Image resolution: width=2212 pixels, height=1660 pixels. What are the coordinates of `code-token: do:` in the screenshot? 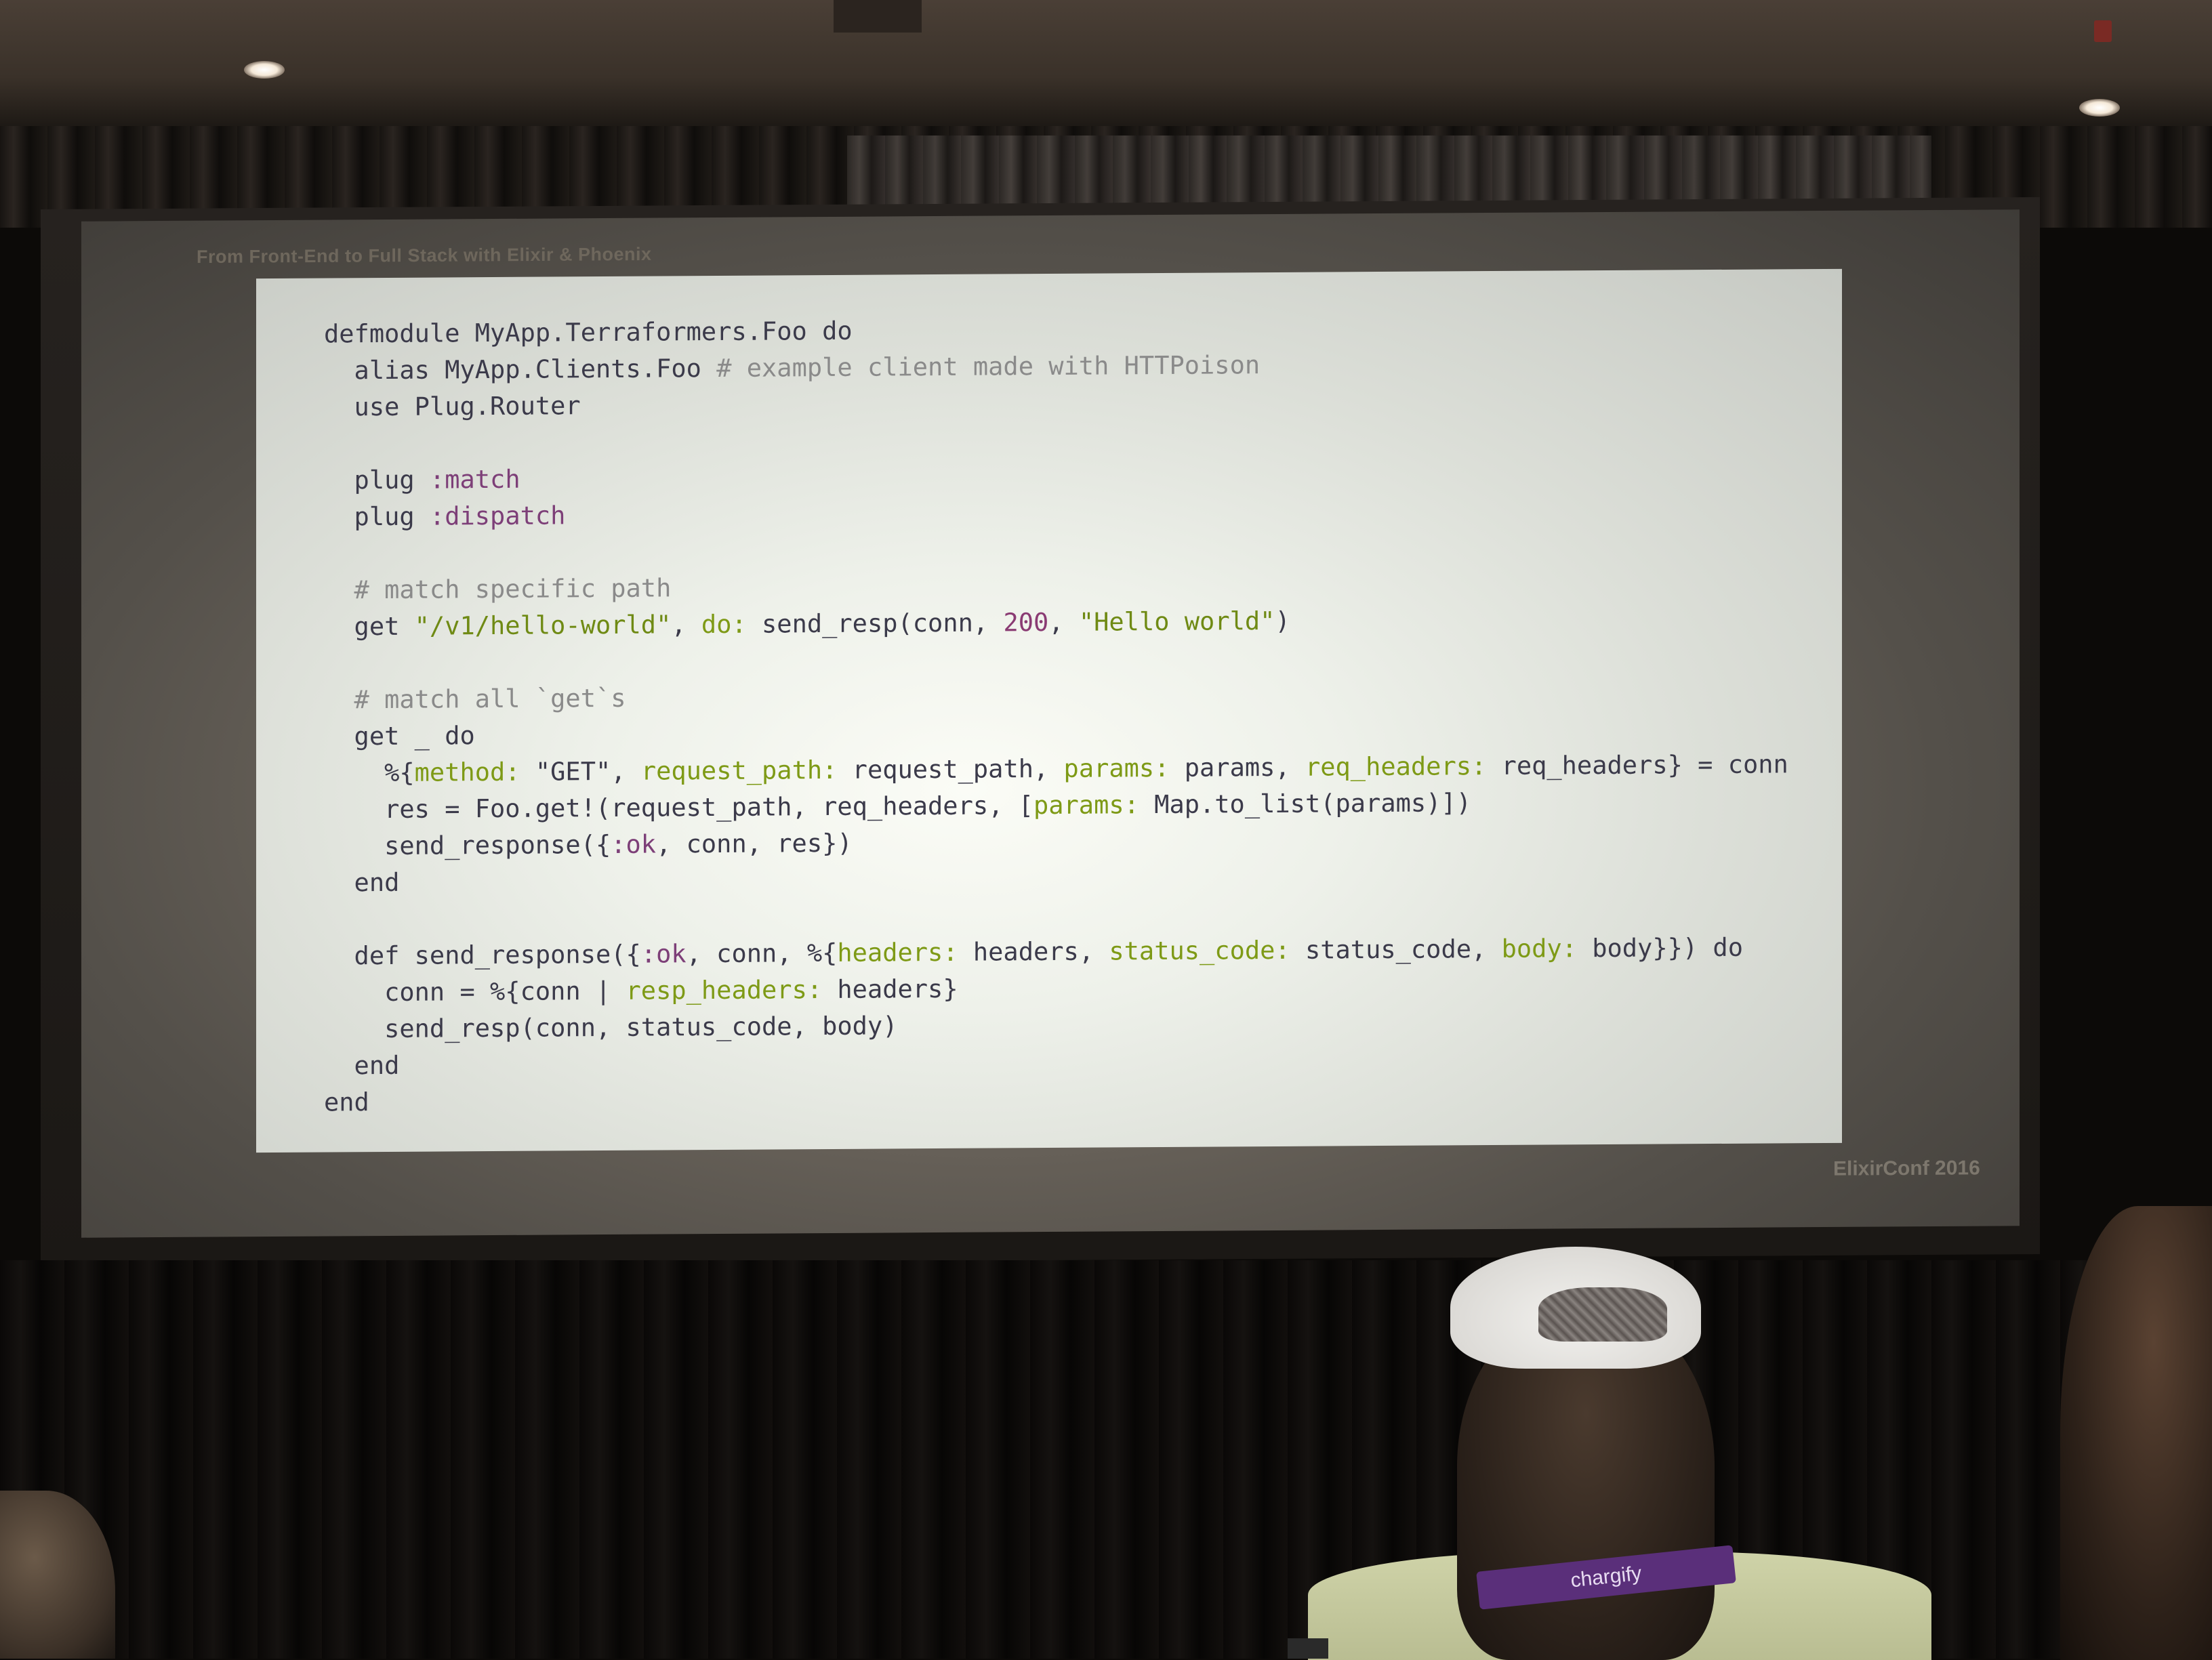 It's located at (724, 624).